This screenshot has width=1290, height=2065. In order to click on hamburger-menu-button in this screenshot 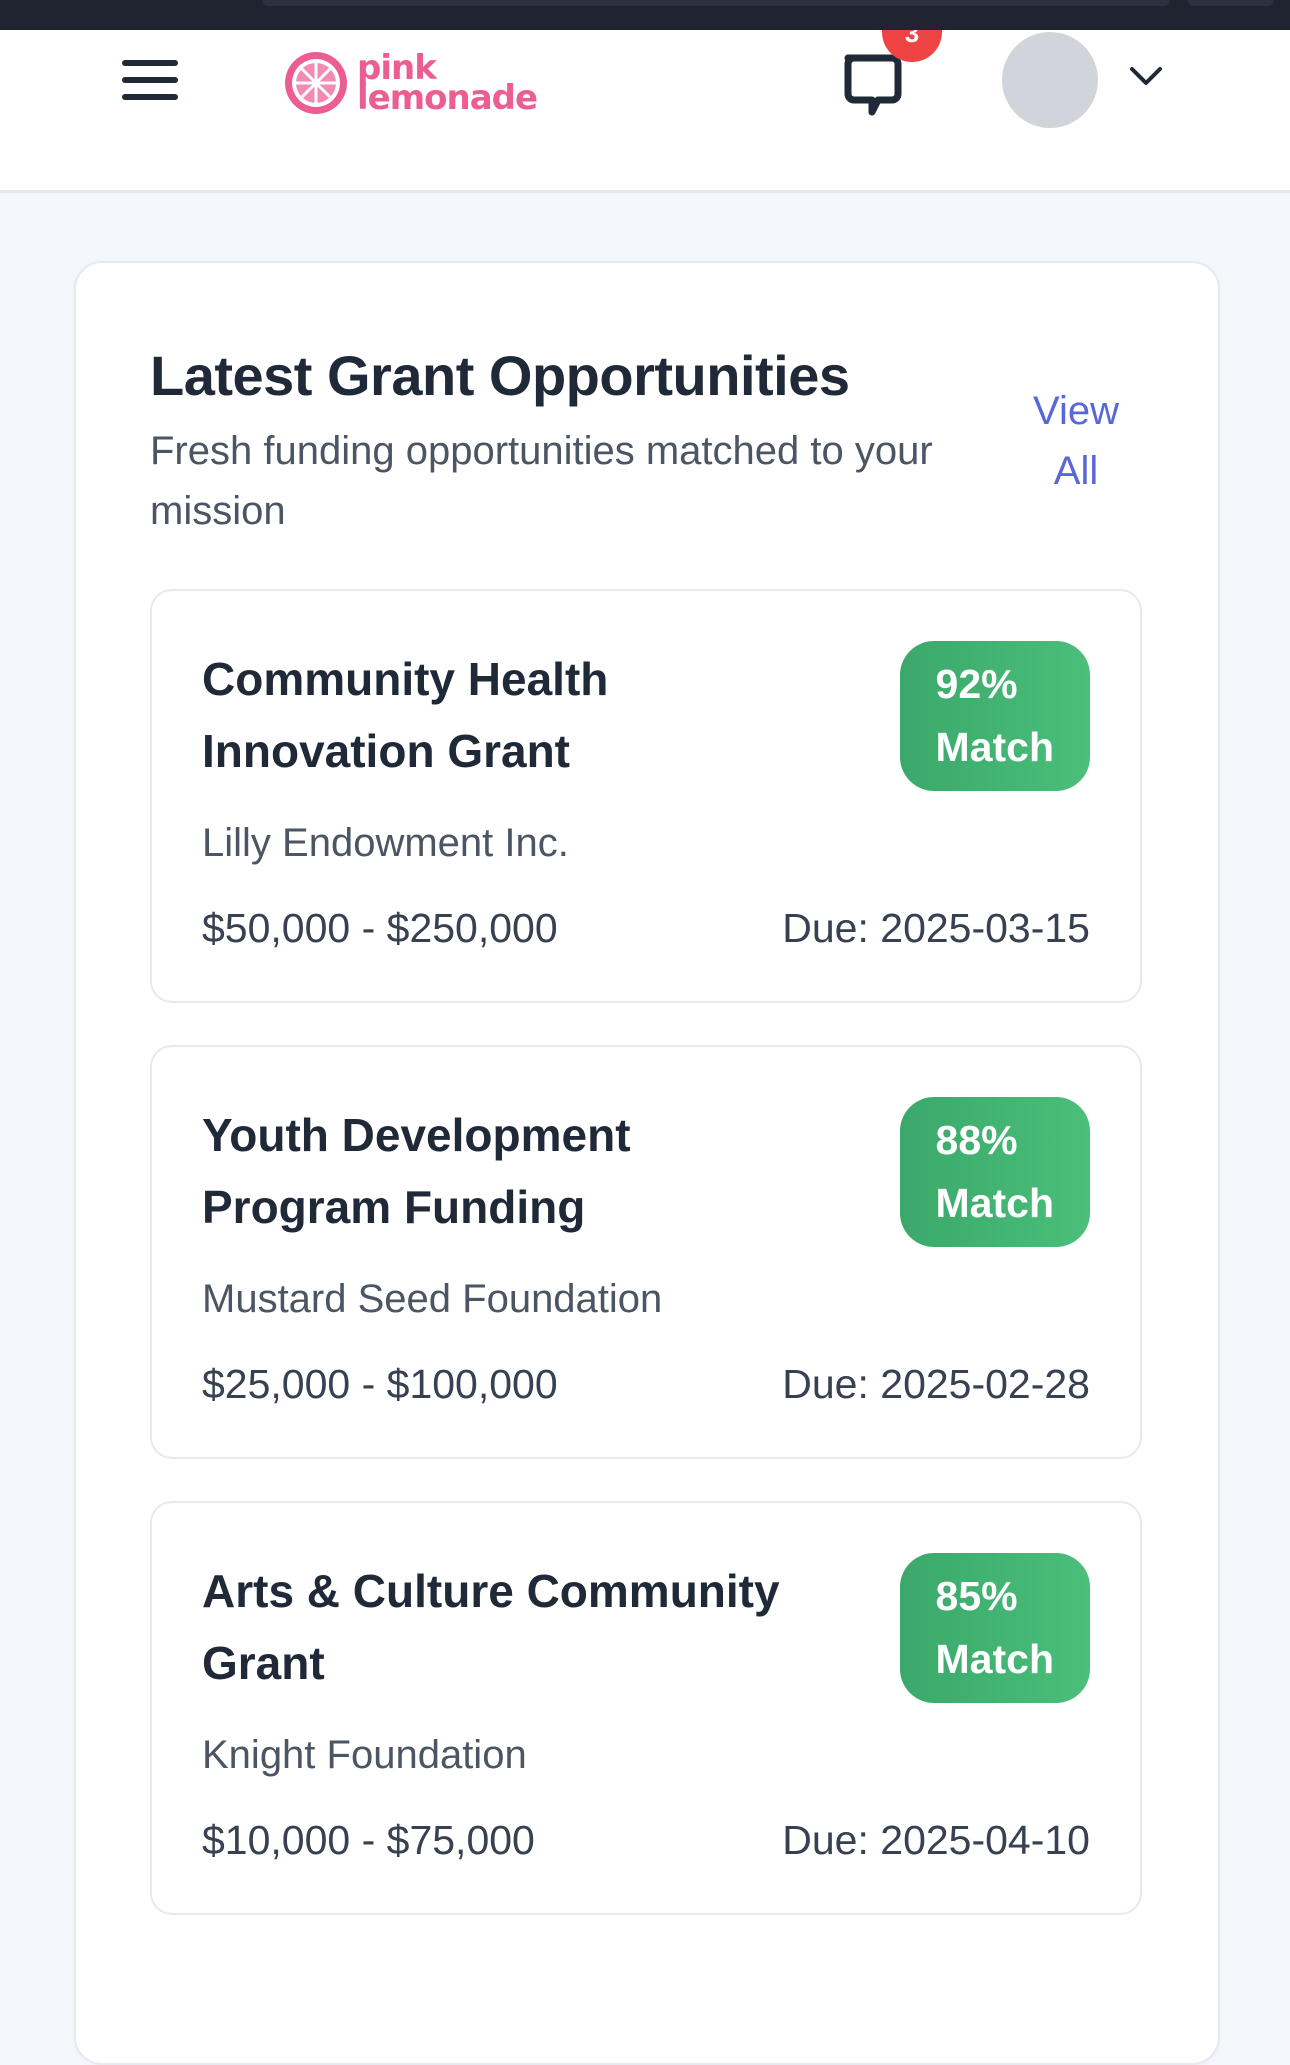, I will do `click(157, 80)`.